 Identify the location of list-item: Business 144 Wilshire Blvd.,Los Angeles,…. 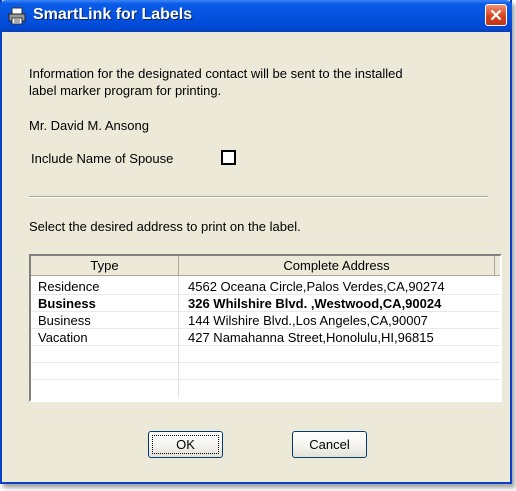
(265, 320).